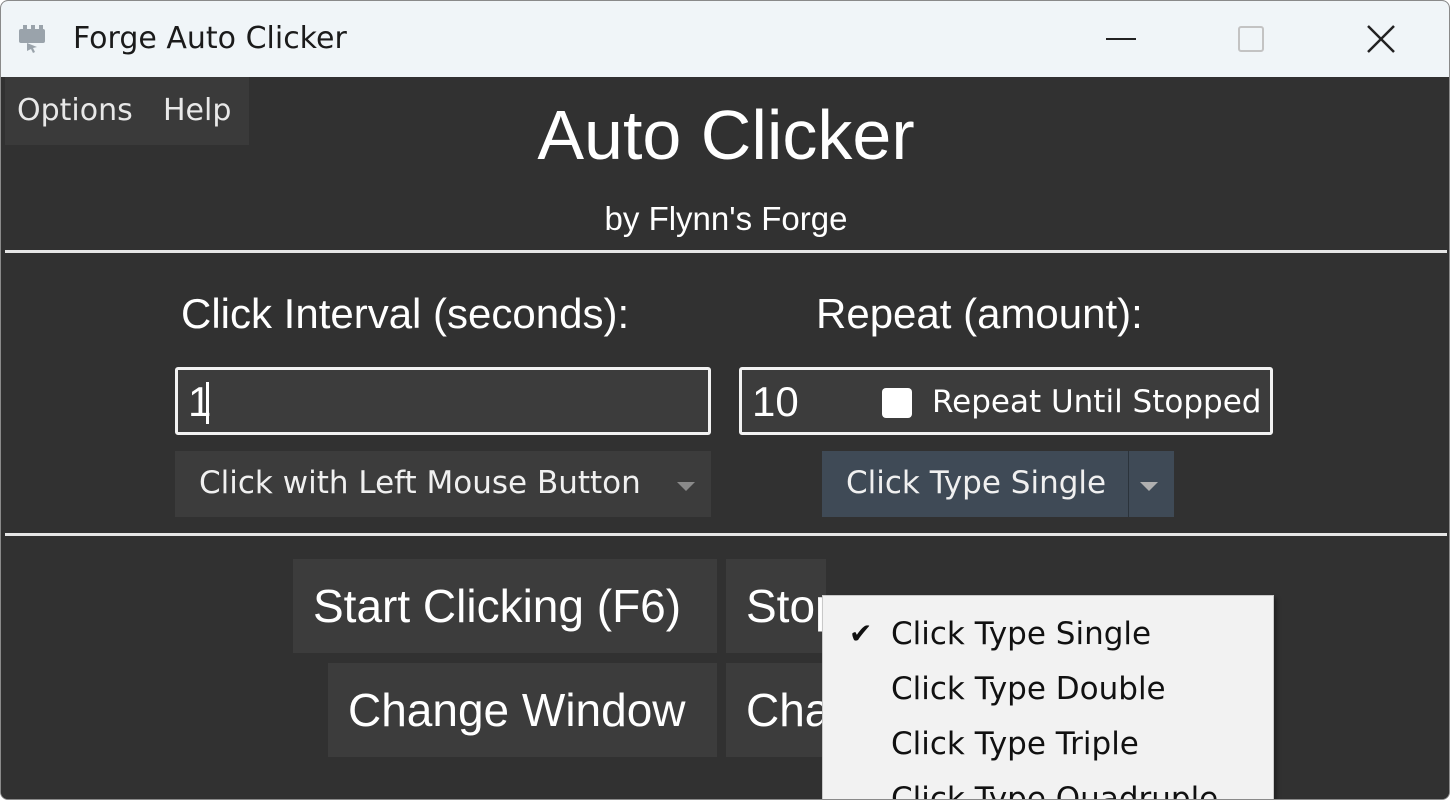 The height and width of the screenshot is (800, 1450). I want to click on minimize-icon, so click(1121, 39).